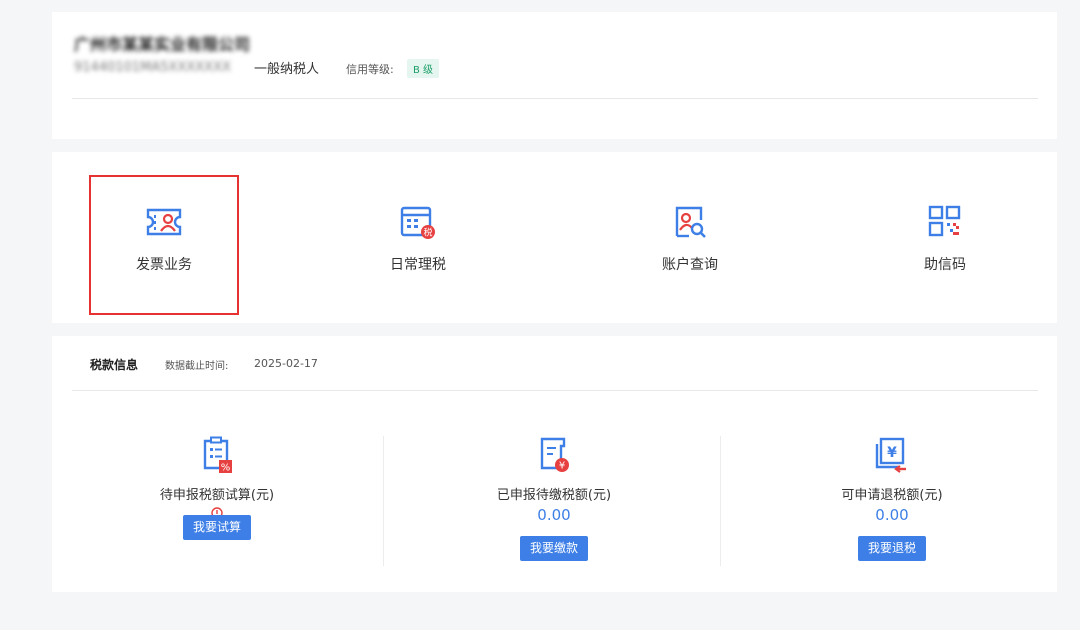 The image size is (1080, 630). What do you see at coordinates (554, 515) in the screenshot?
I see `unpaid-tax-value: 0.00` at bounding box center [554, 515].